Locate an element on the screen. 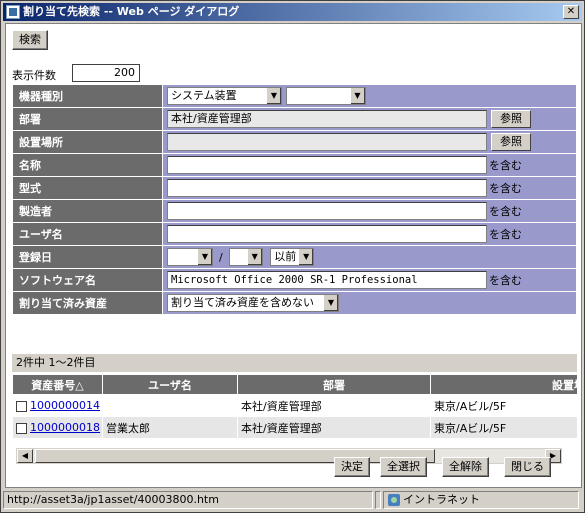 This screenshot has width=585, height=513. table-row: 1000000014 本社/資産管理部 東京/Aビル/5F is located at coordinates (294, 405).